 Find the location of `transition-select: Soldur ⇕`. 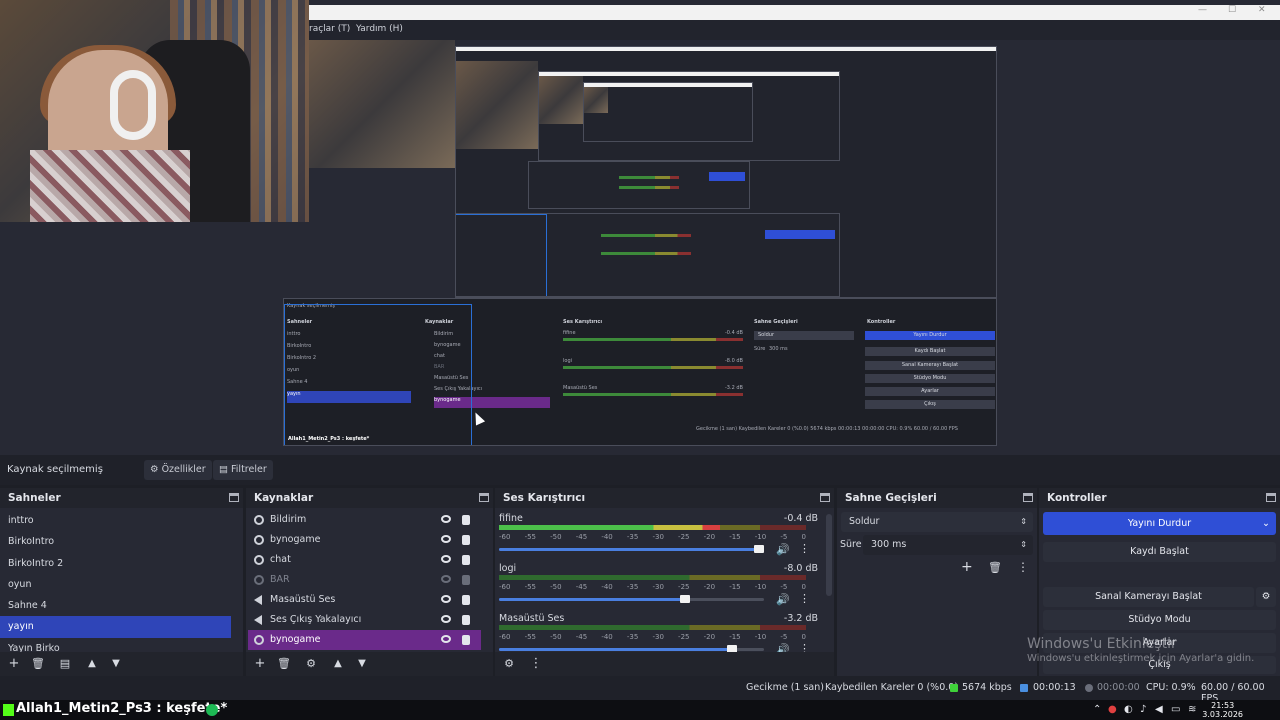

transition-select: Soldur ⇕ is located at coordinates (937, 522).